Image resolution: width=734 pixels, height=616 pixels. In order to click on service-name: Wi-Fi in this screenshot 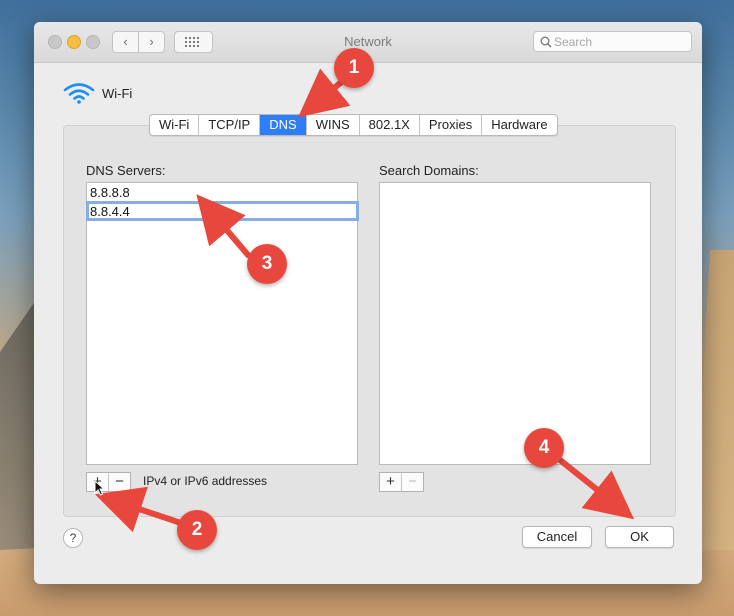, I will do `click(117, 93)`.